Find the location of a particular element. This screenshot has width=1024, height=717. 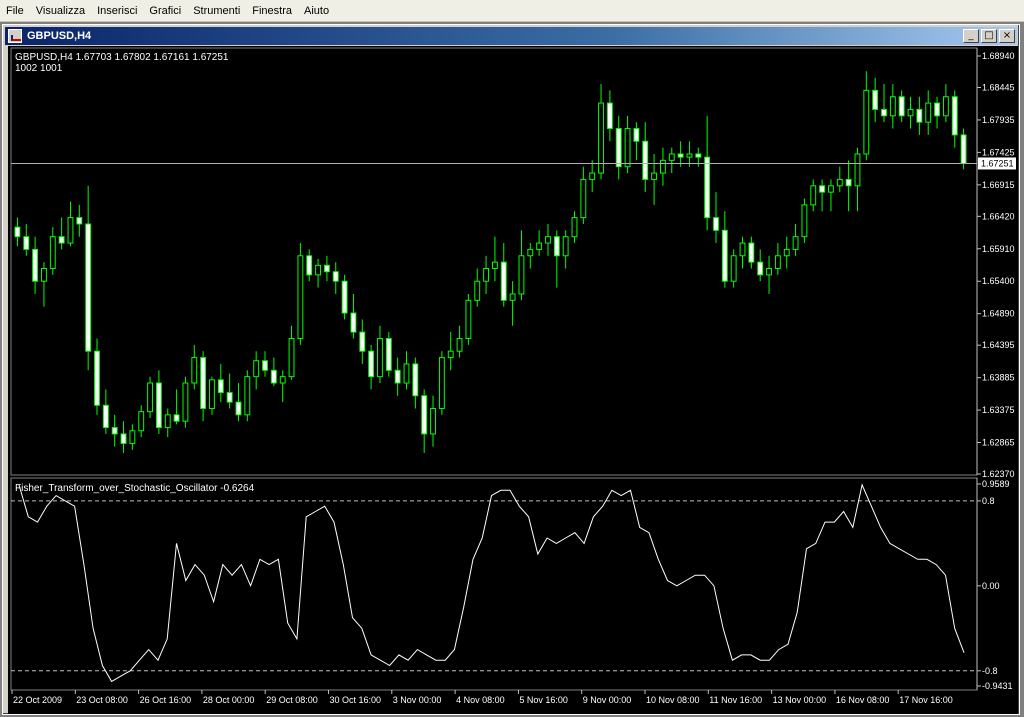

menu-visualizza: Visualizza is located at coordinates (60, 11).